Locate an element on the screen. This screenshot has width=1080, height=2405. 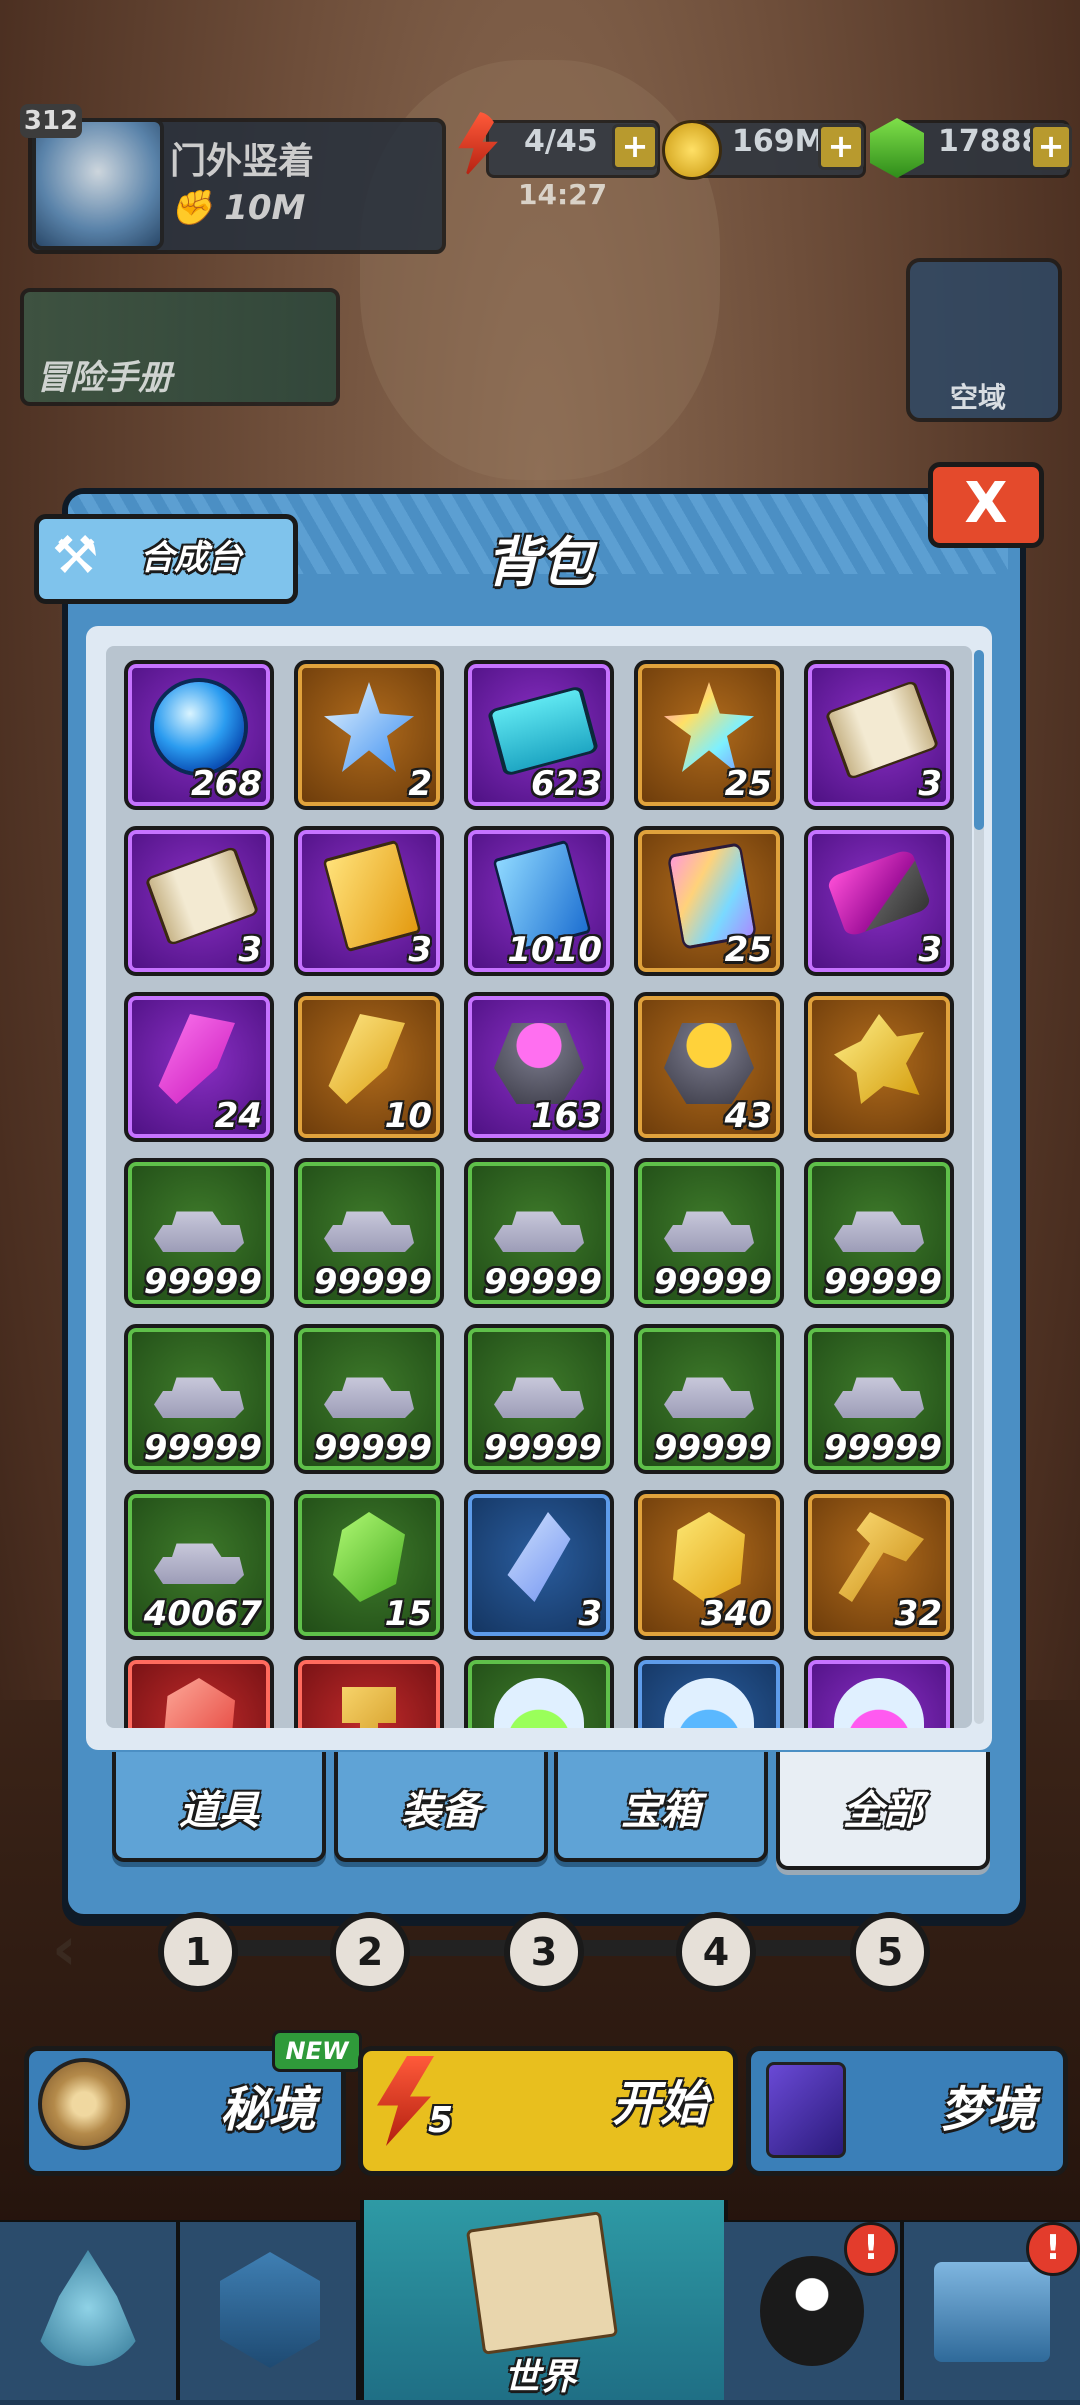
gold-ore-icon is located at coordinates (709, 1063).